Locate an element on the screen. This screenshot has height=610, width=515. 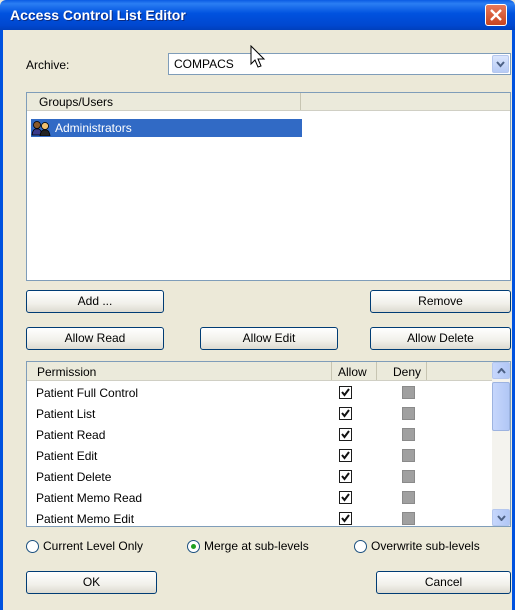
allow-edit-button: Allow Edit is located at coordinates (269, 338).